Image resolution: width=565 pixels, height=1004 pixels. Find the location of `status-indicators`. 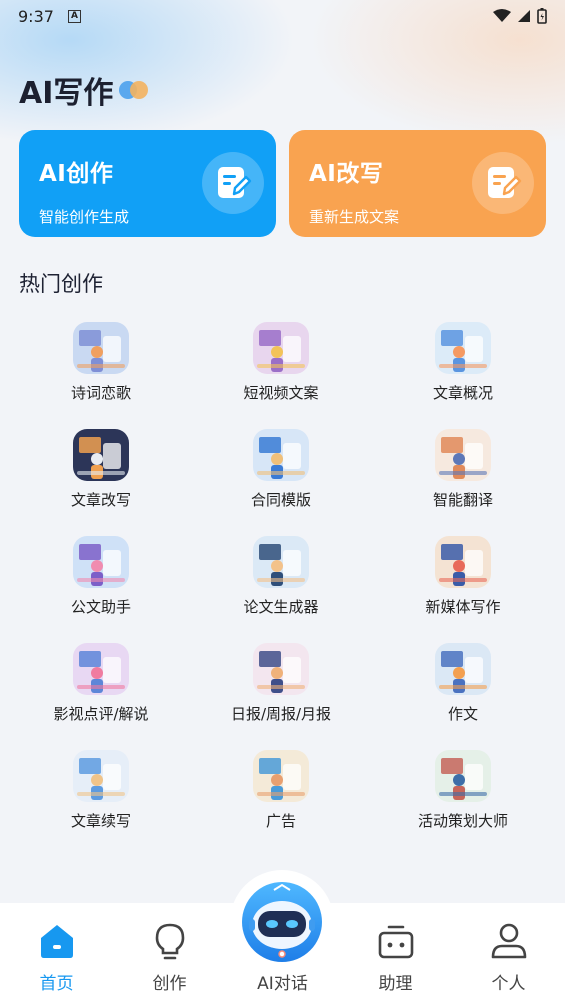

status-indicators is located at coordinates (520, 16).